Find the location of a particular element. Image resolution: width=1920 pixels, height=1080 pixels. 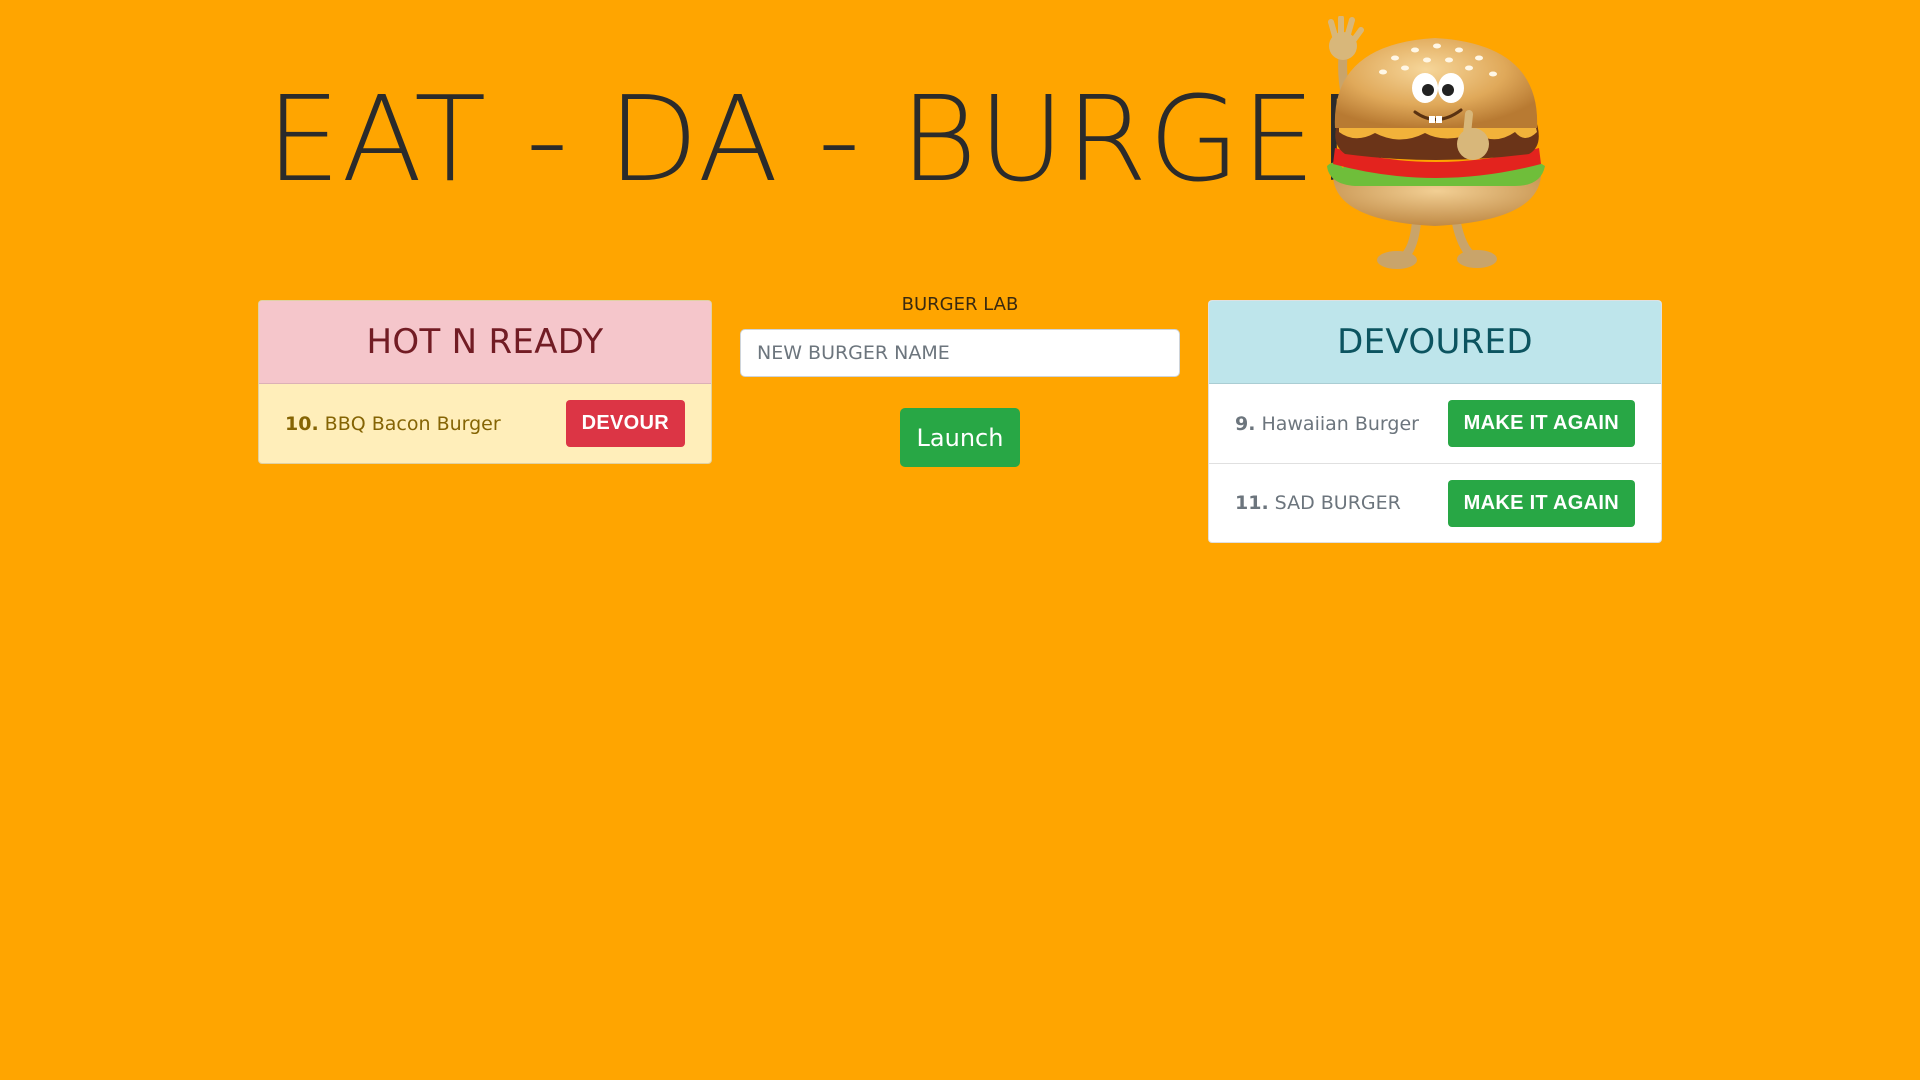

page-title: EAT - DA - BURGER is located at coordinates (833, 139).